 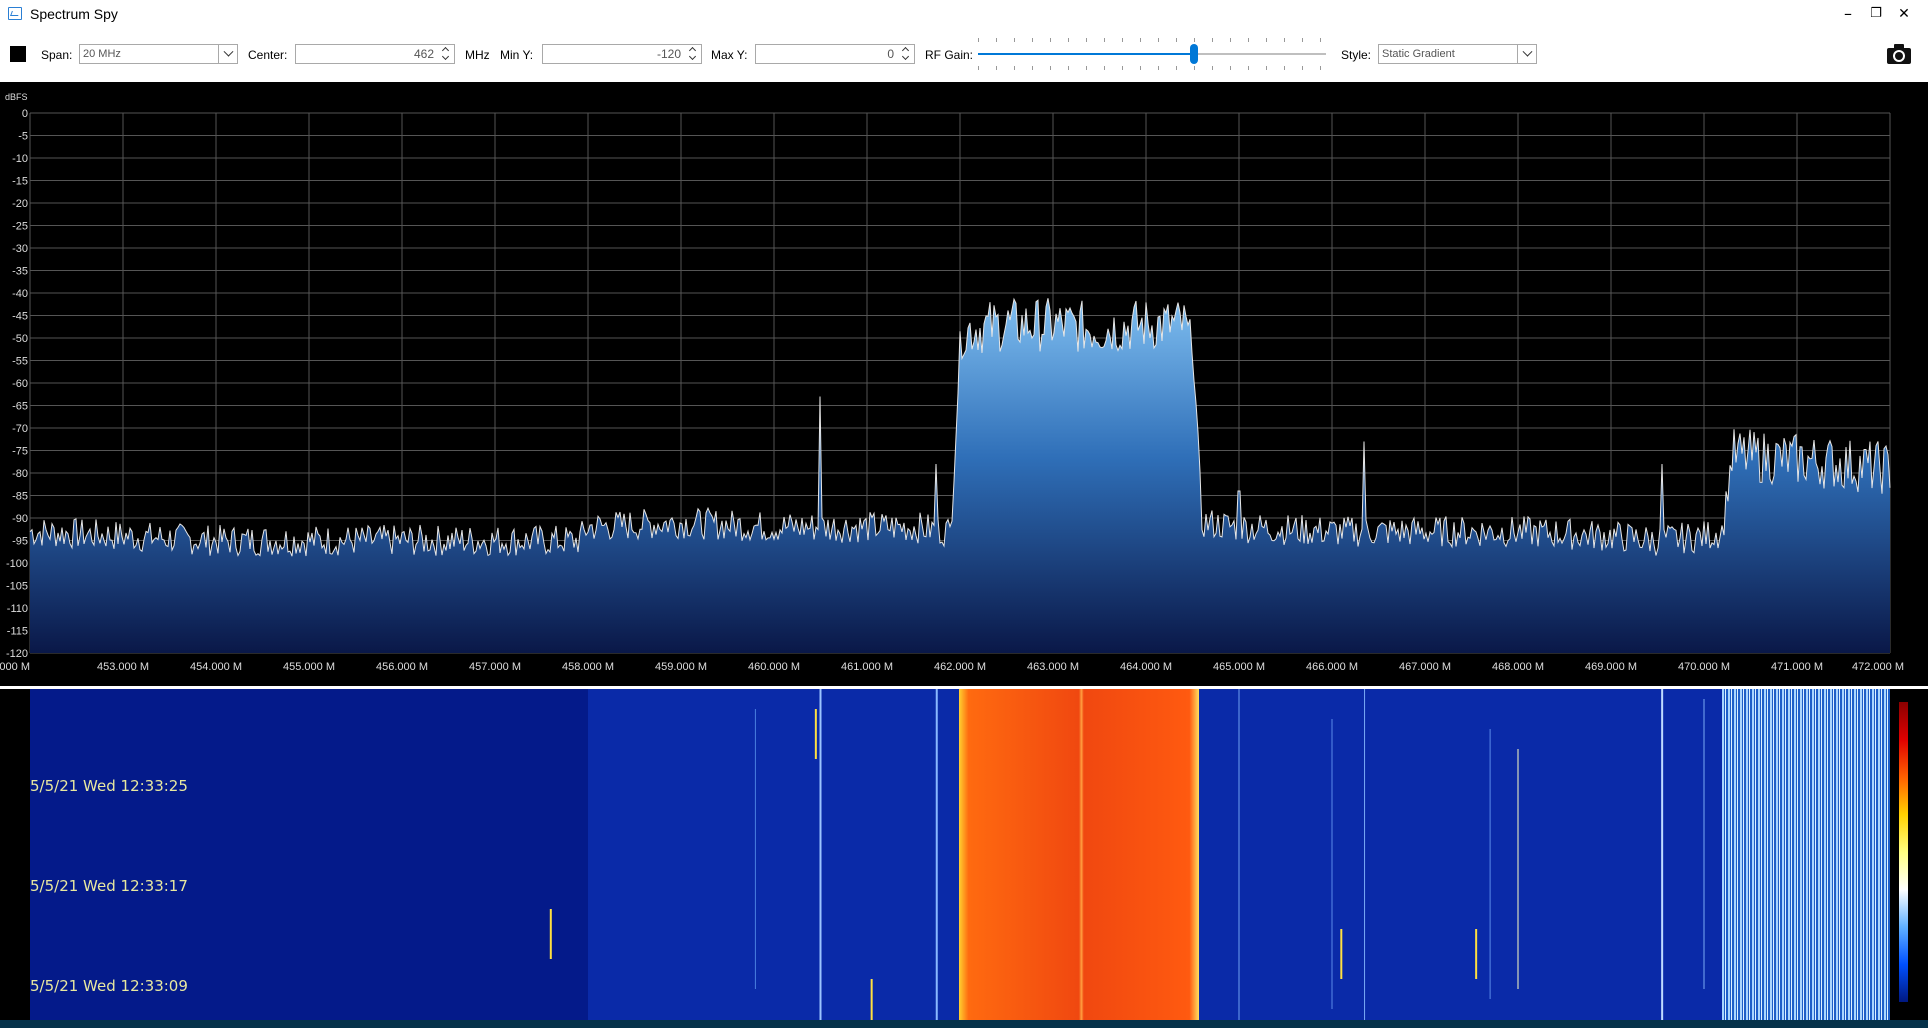 I want to click on waterfall-timestamp: 5/5/21 Wed 12:33:17, so click(x=109, y=886).